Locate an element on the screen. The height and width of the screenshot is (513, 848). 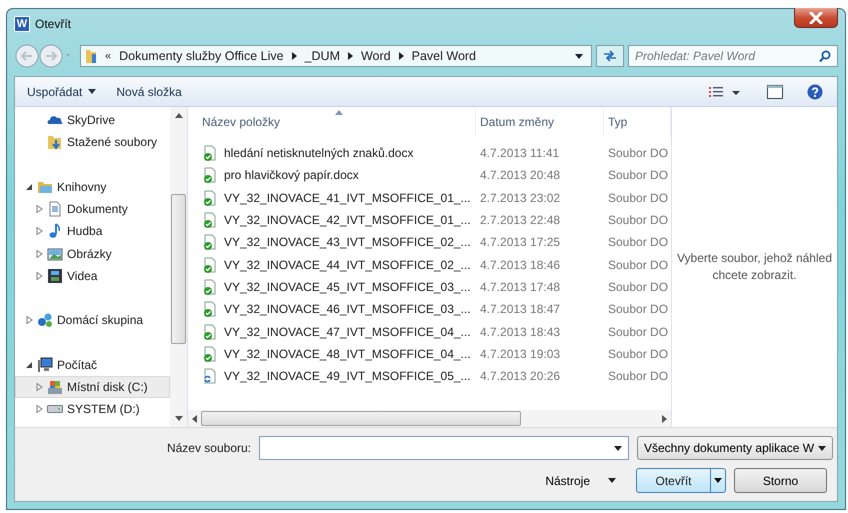
nav-item: Obrázky is located at coordinates (92, 253).